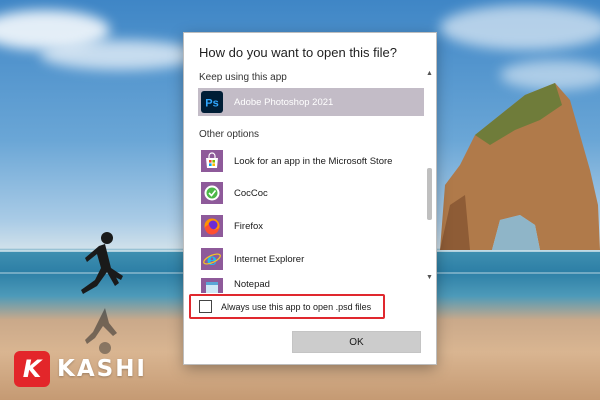  Describe the element at coordinates (311, 284) in the screenshot. I see `app-option-notepad: Notepad` at that location.